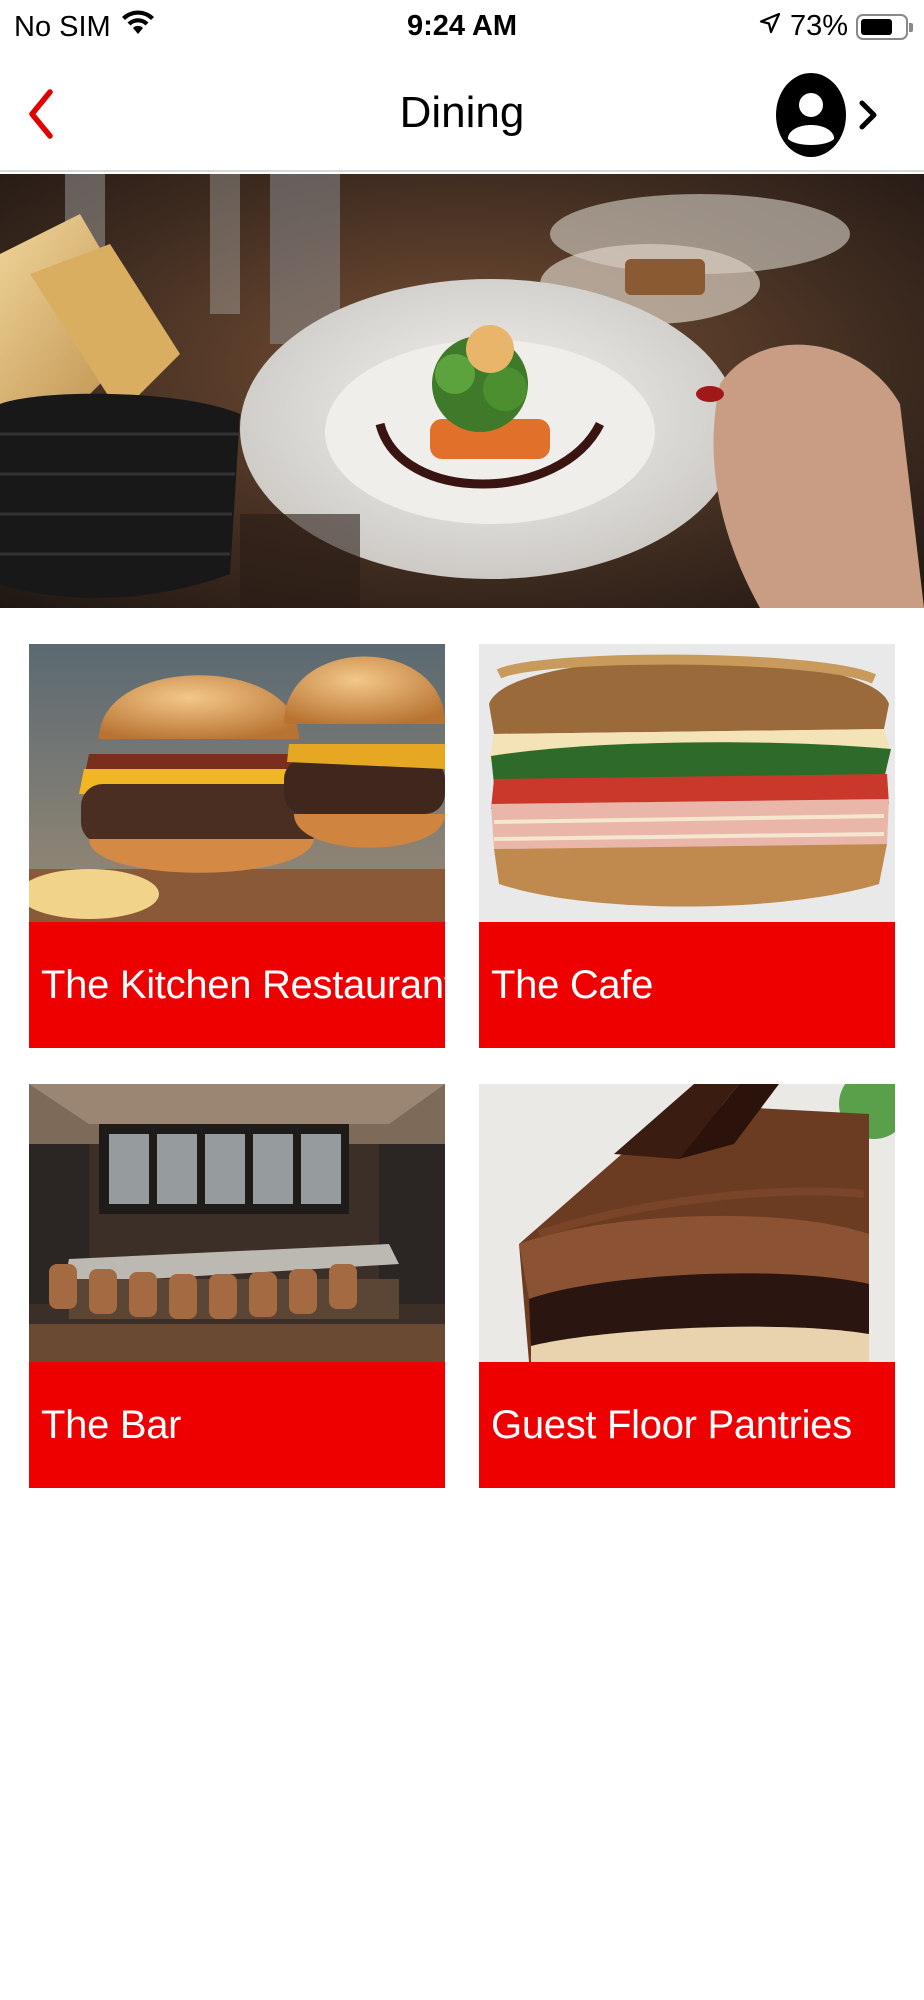 The width and height of the screenshot is (924, 2000). I want to click on venue-tile-bar: The Bar, so click(237, 1286).